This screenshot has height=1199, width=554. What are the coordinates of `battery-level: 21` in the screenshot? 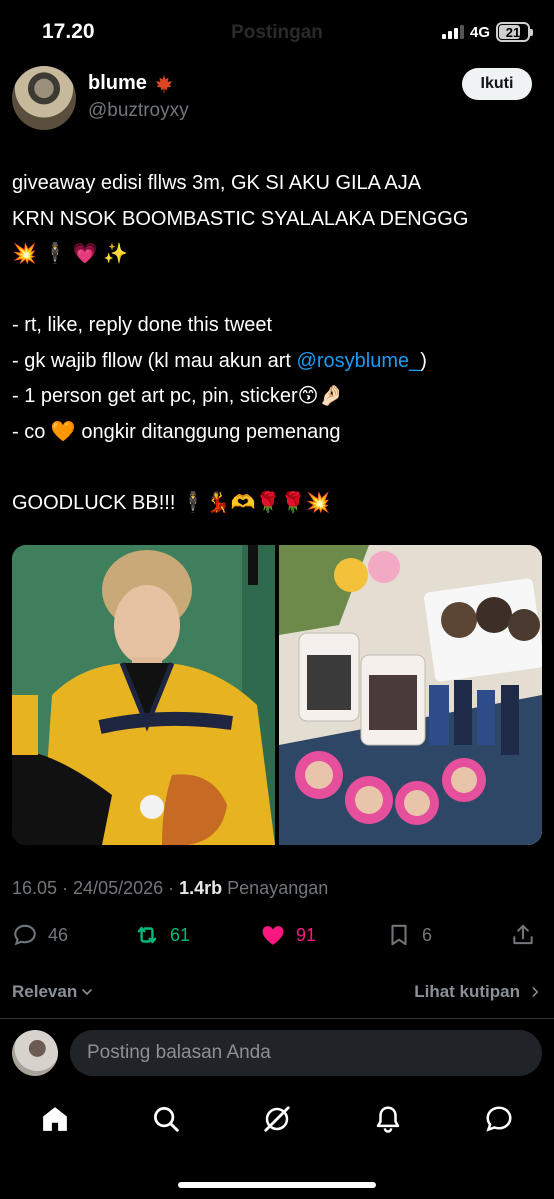 It's located at (513, 32).